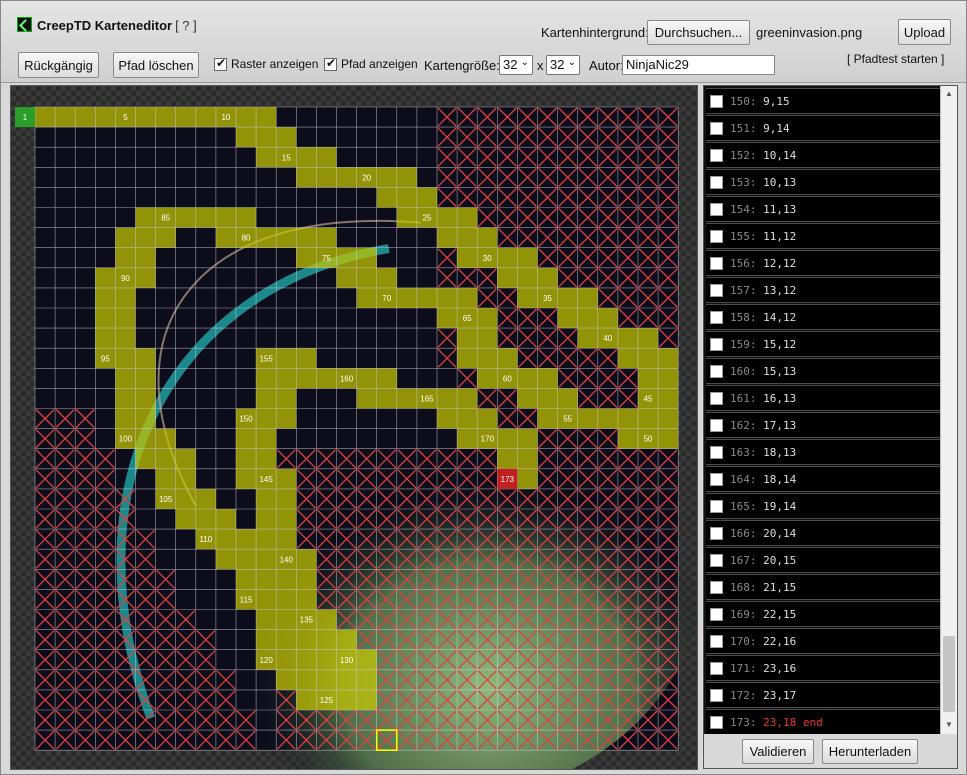  What do you see at coordinates (165, 218) in the screenshot?
I see `path-step-label: 85` at bounding box center [165, 218].